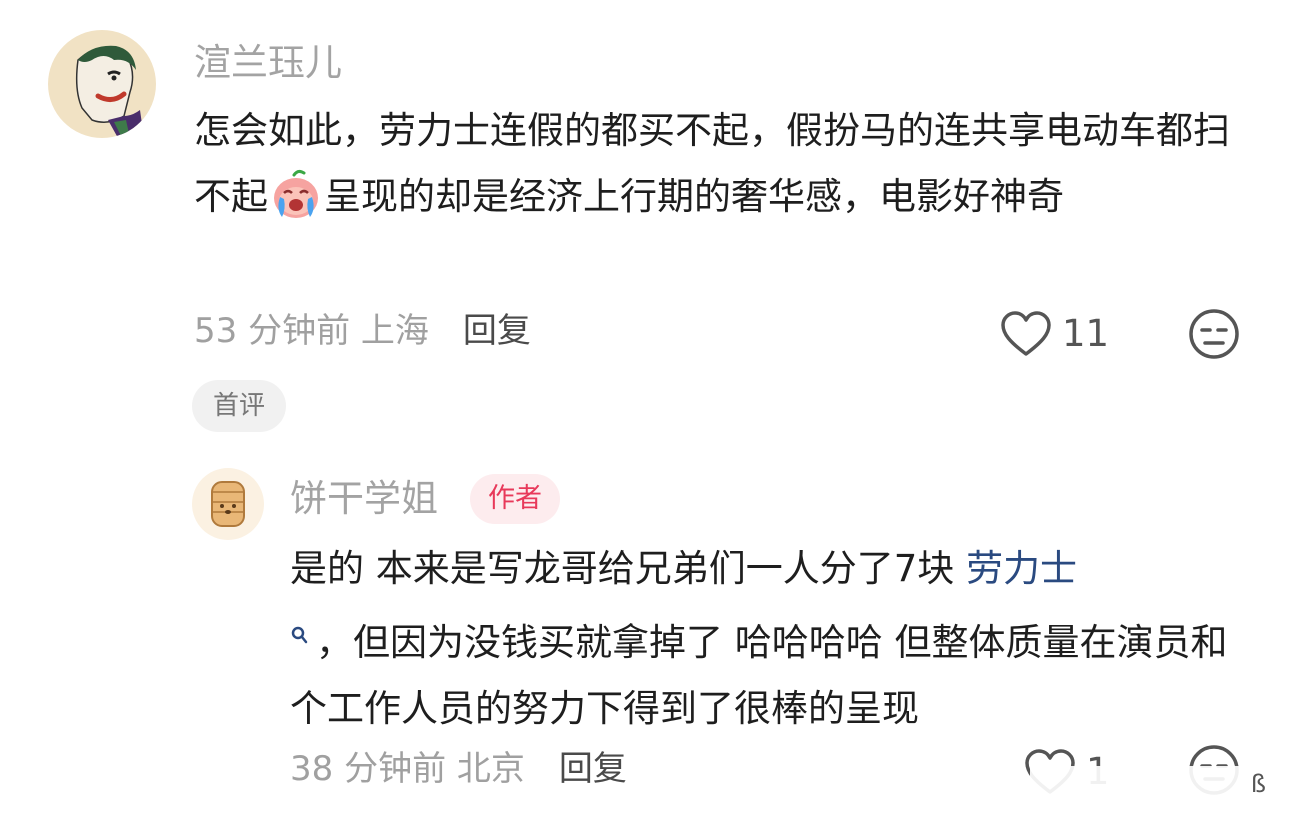  I want to click on comment-location: 上海, so click(394, 331).